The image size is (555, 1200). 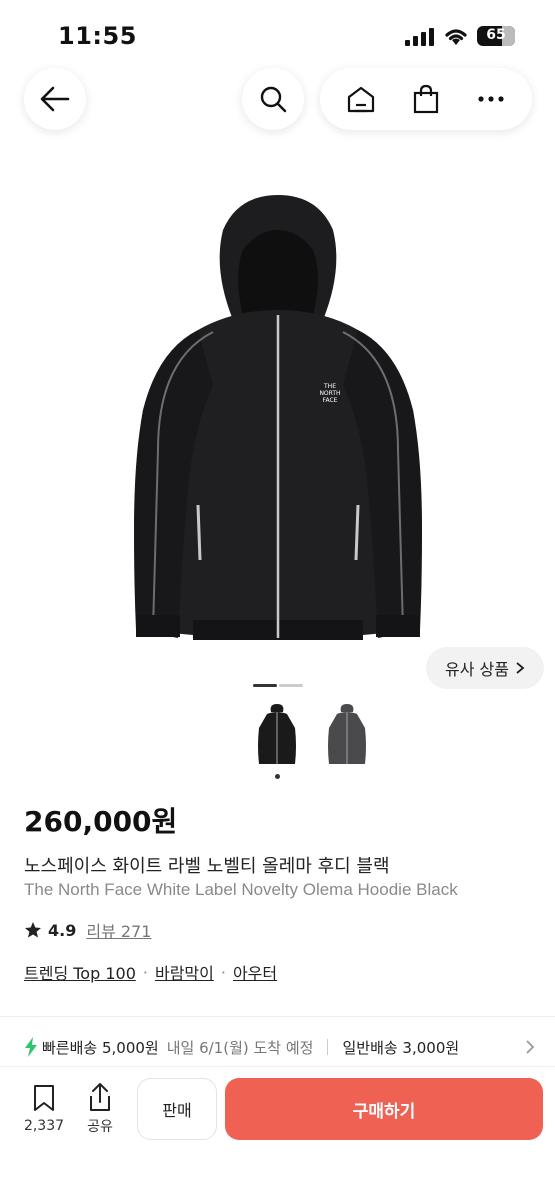 I want to click on similar-products-button: 유사 상품, so click(x=485, y=668).